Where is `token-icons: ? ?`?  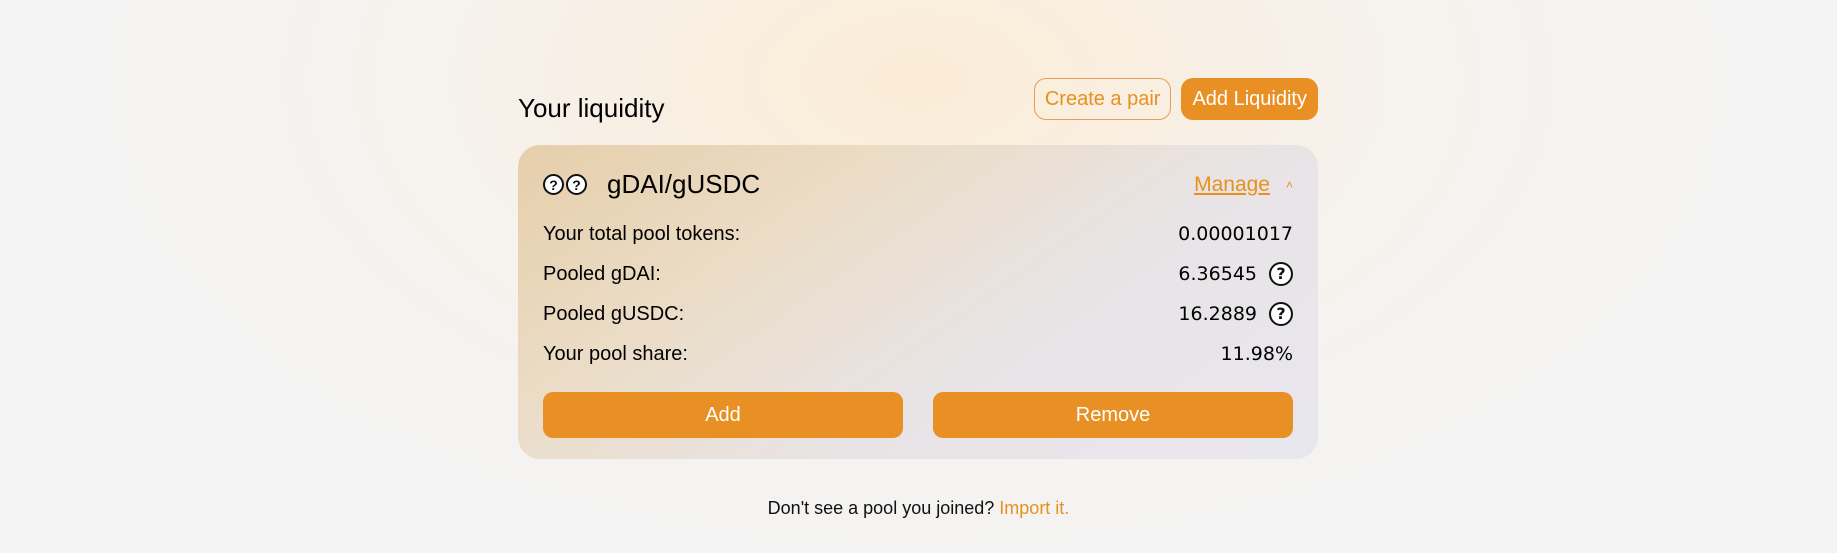
token-icons: ? ? is located at coordinates (565, 184).